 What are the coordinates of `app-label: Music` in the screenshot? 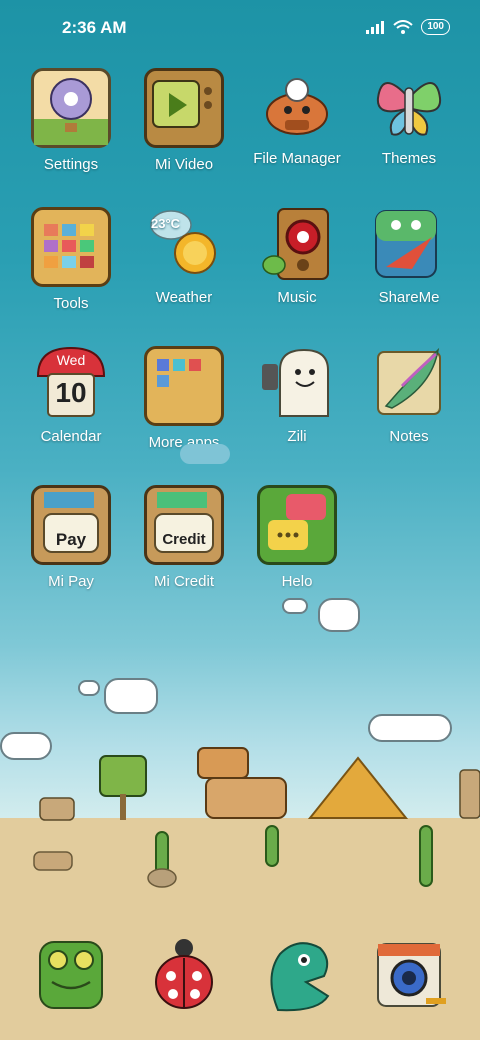 It's located at (297, 297).